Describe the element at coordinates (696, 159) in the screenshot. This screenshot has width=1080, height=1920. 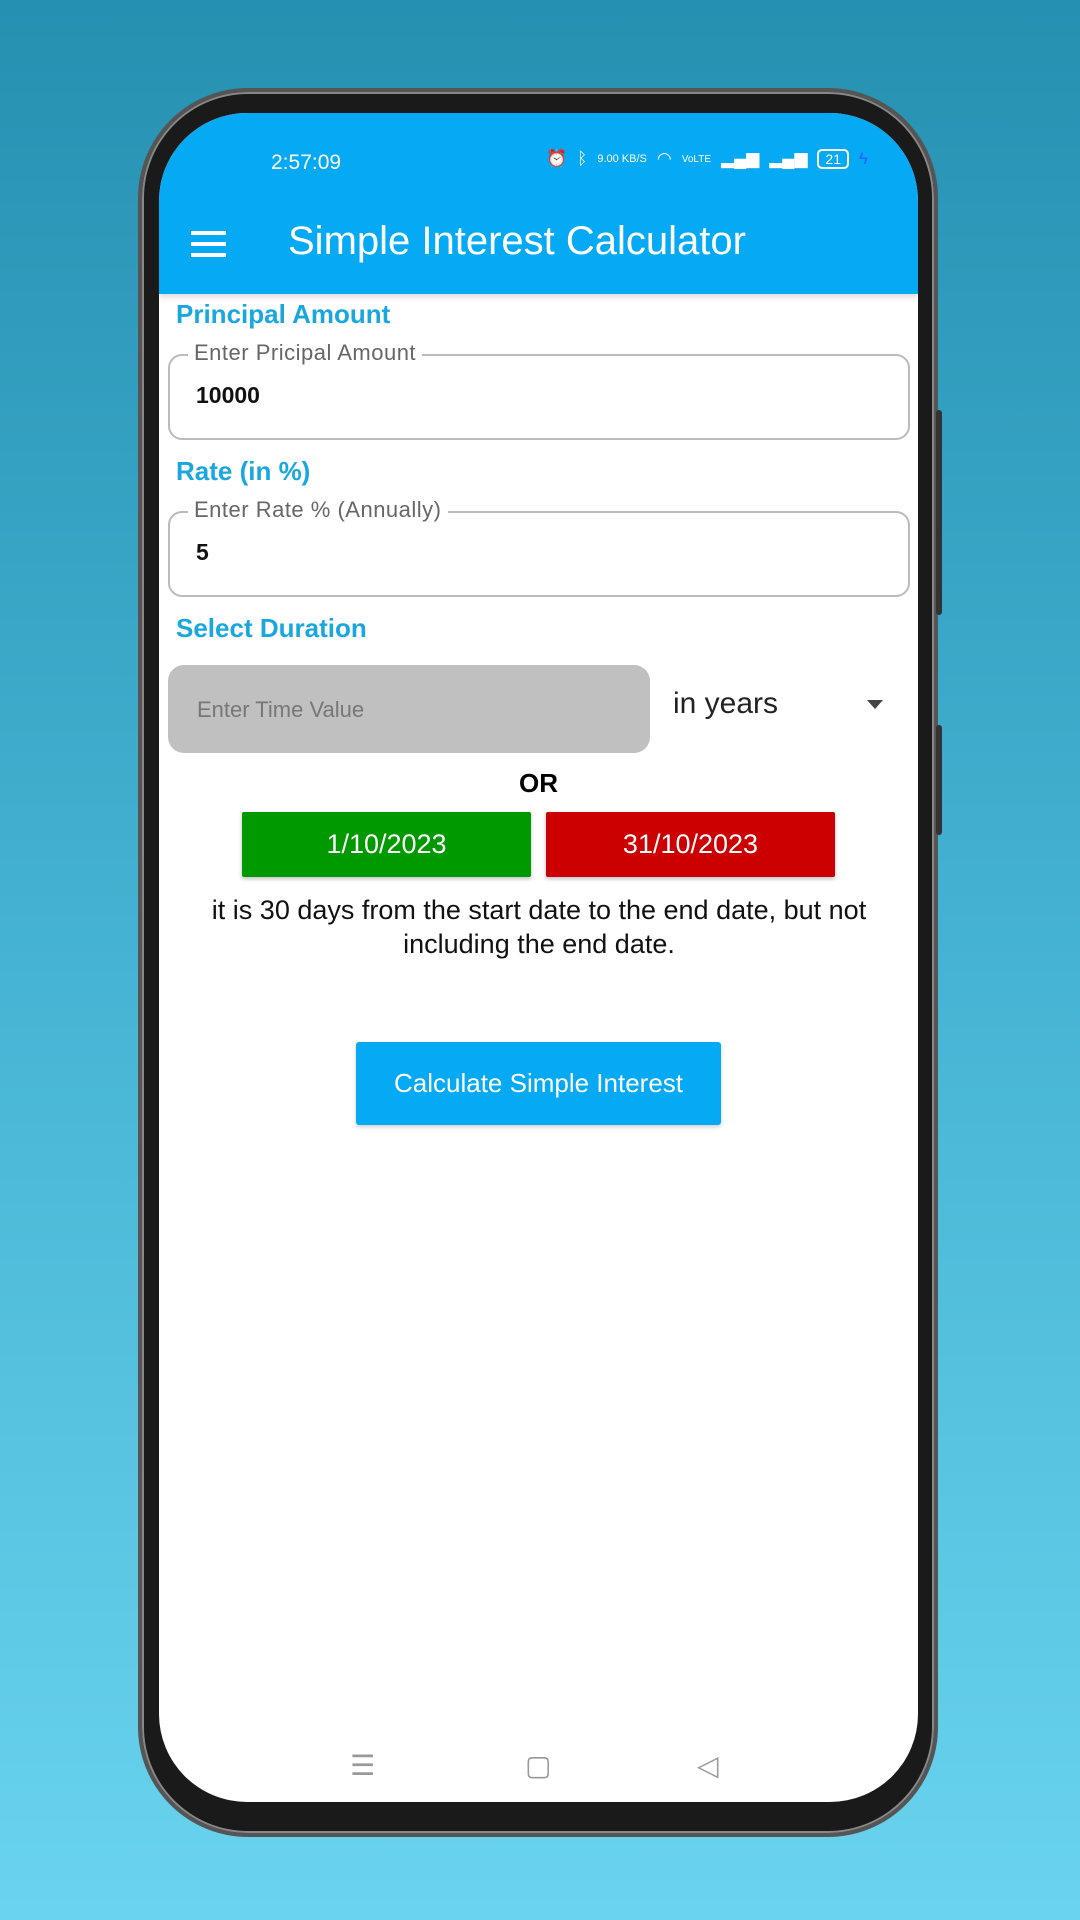
I see `volte-label: VoLTE` at that location.